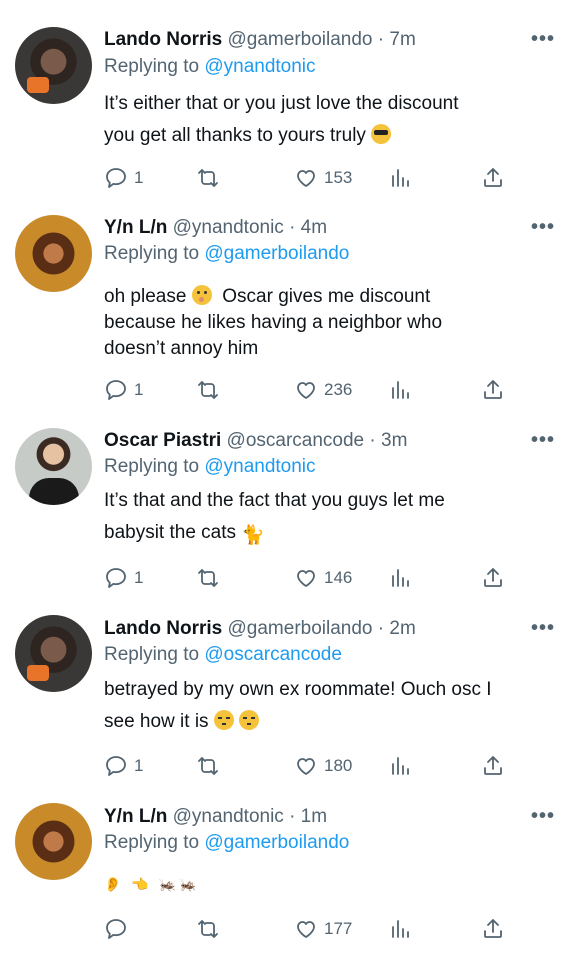 The width and height of the screenshot is (577, 960). Describe the element at coordinates (250, 816) in the screenshot. I see `author-handle: @ynandtonic · 1m` at that location.